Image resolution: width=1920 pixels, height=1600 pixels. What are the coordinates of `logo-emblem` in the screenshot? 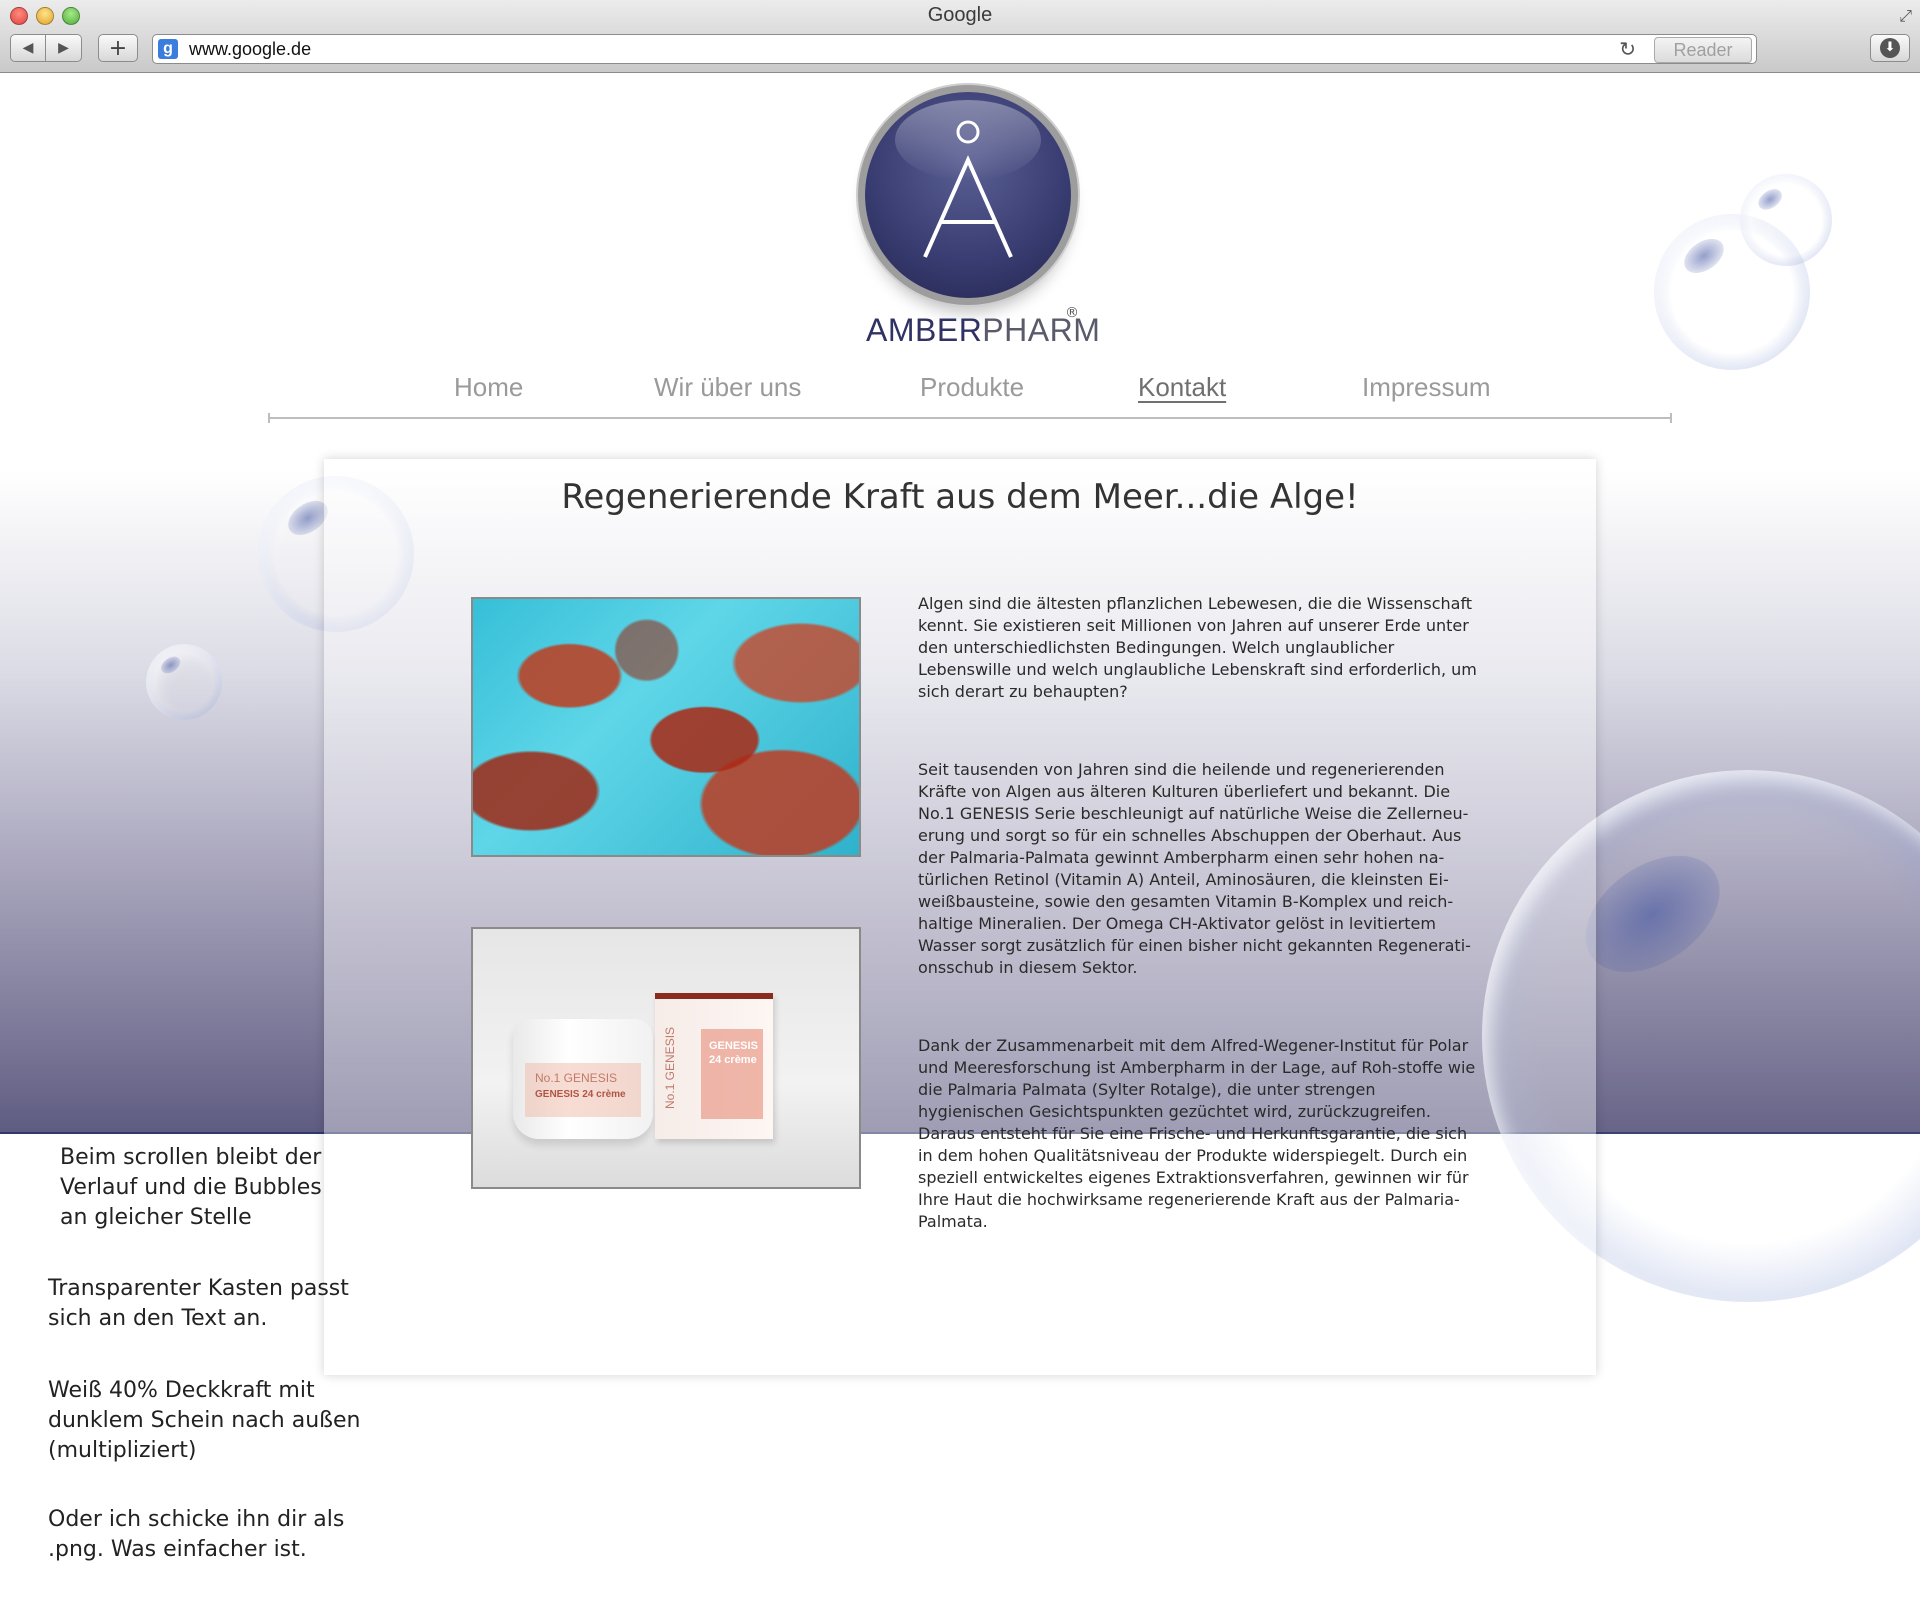 It's located at (968, 195).